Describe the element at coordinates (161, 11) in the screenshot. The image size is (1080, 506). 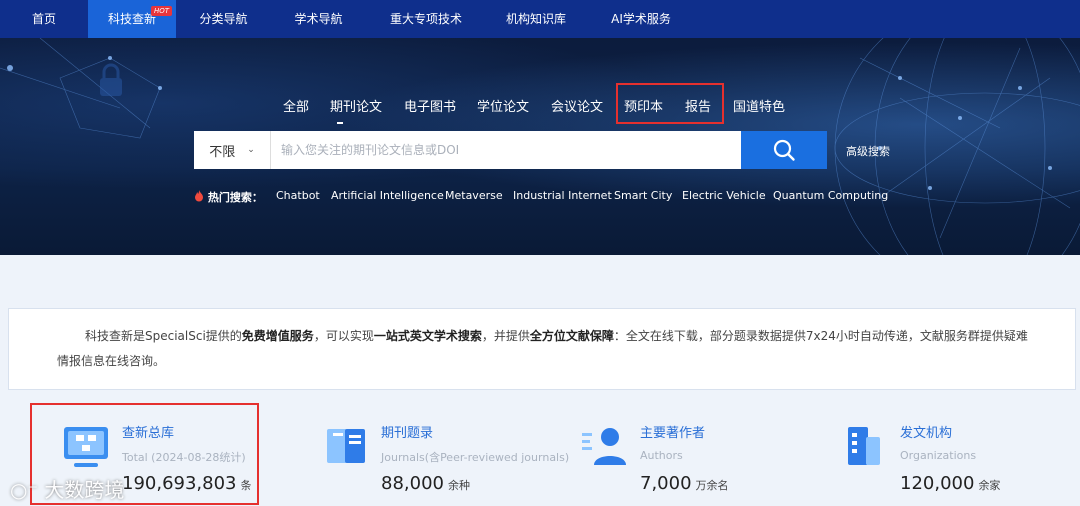
I see `hot-badge: HOT` at that location.